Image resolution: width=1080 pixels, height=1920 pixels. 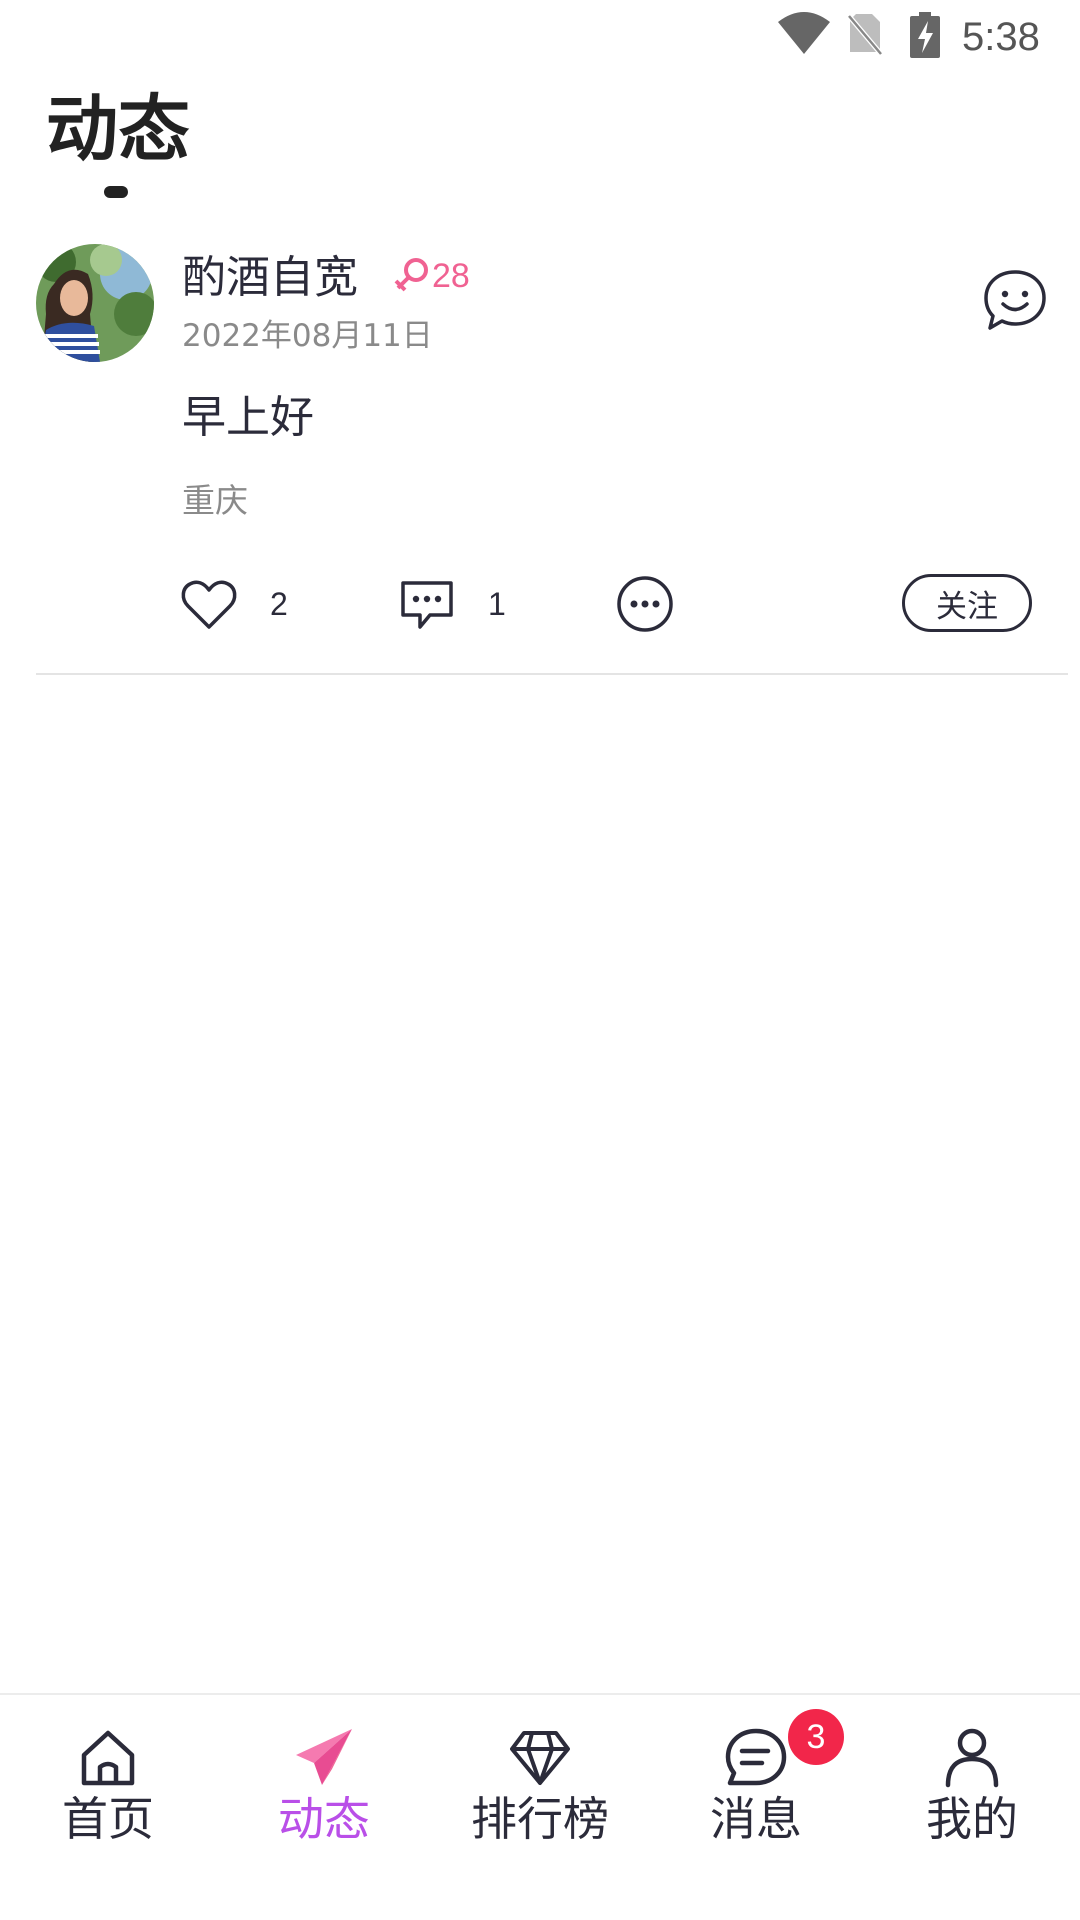 I want to click on paper-plane-icon, so click(x=324, y=1757).